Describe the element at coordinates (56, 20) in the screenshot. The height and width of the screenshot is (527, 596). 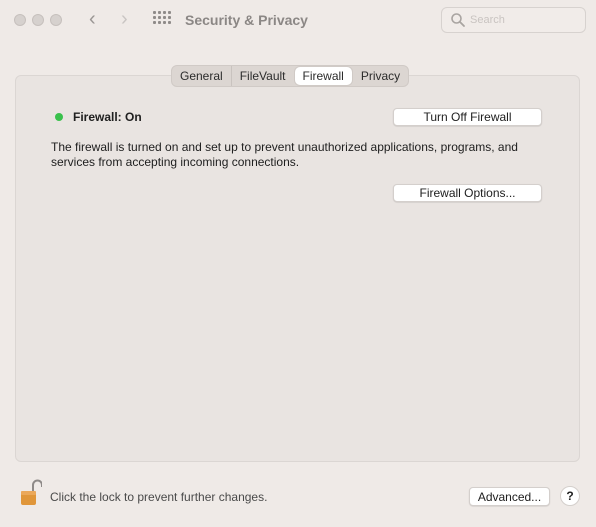
I see `zoom-window-button` at that location.